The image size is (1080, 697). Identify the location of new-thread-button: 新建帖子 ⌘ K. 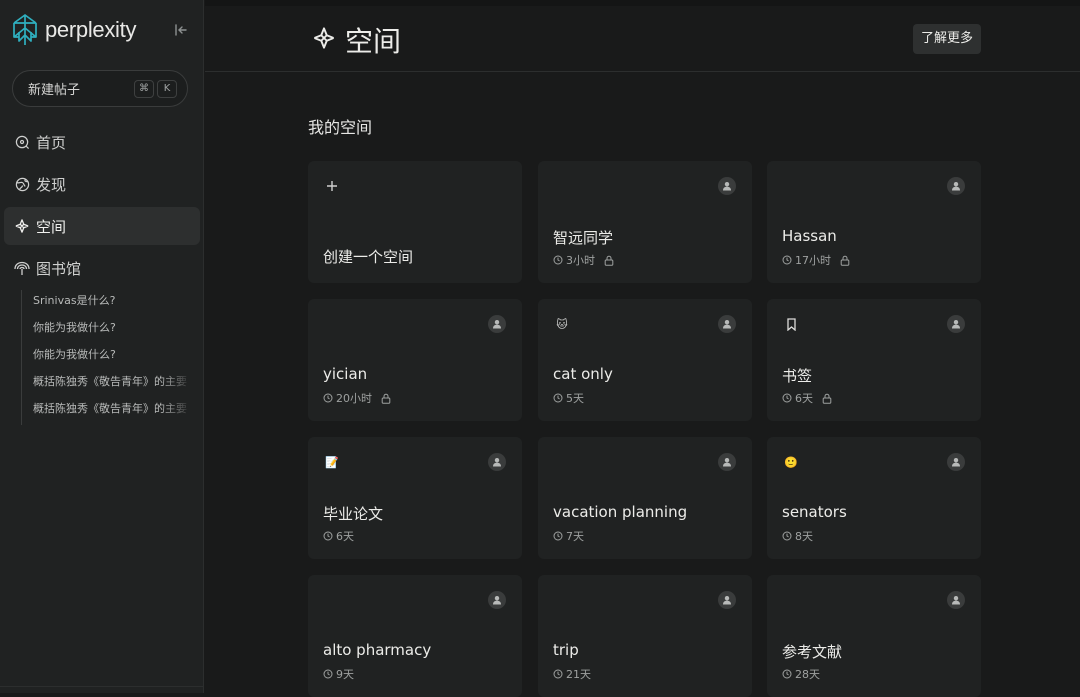
(100, 88).